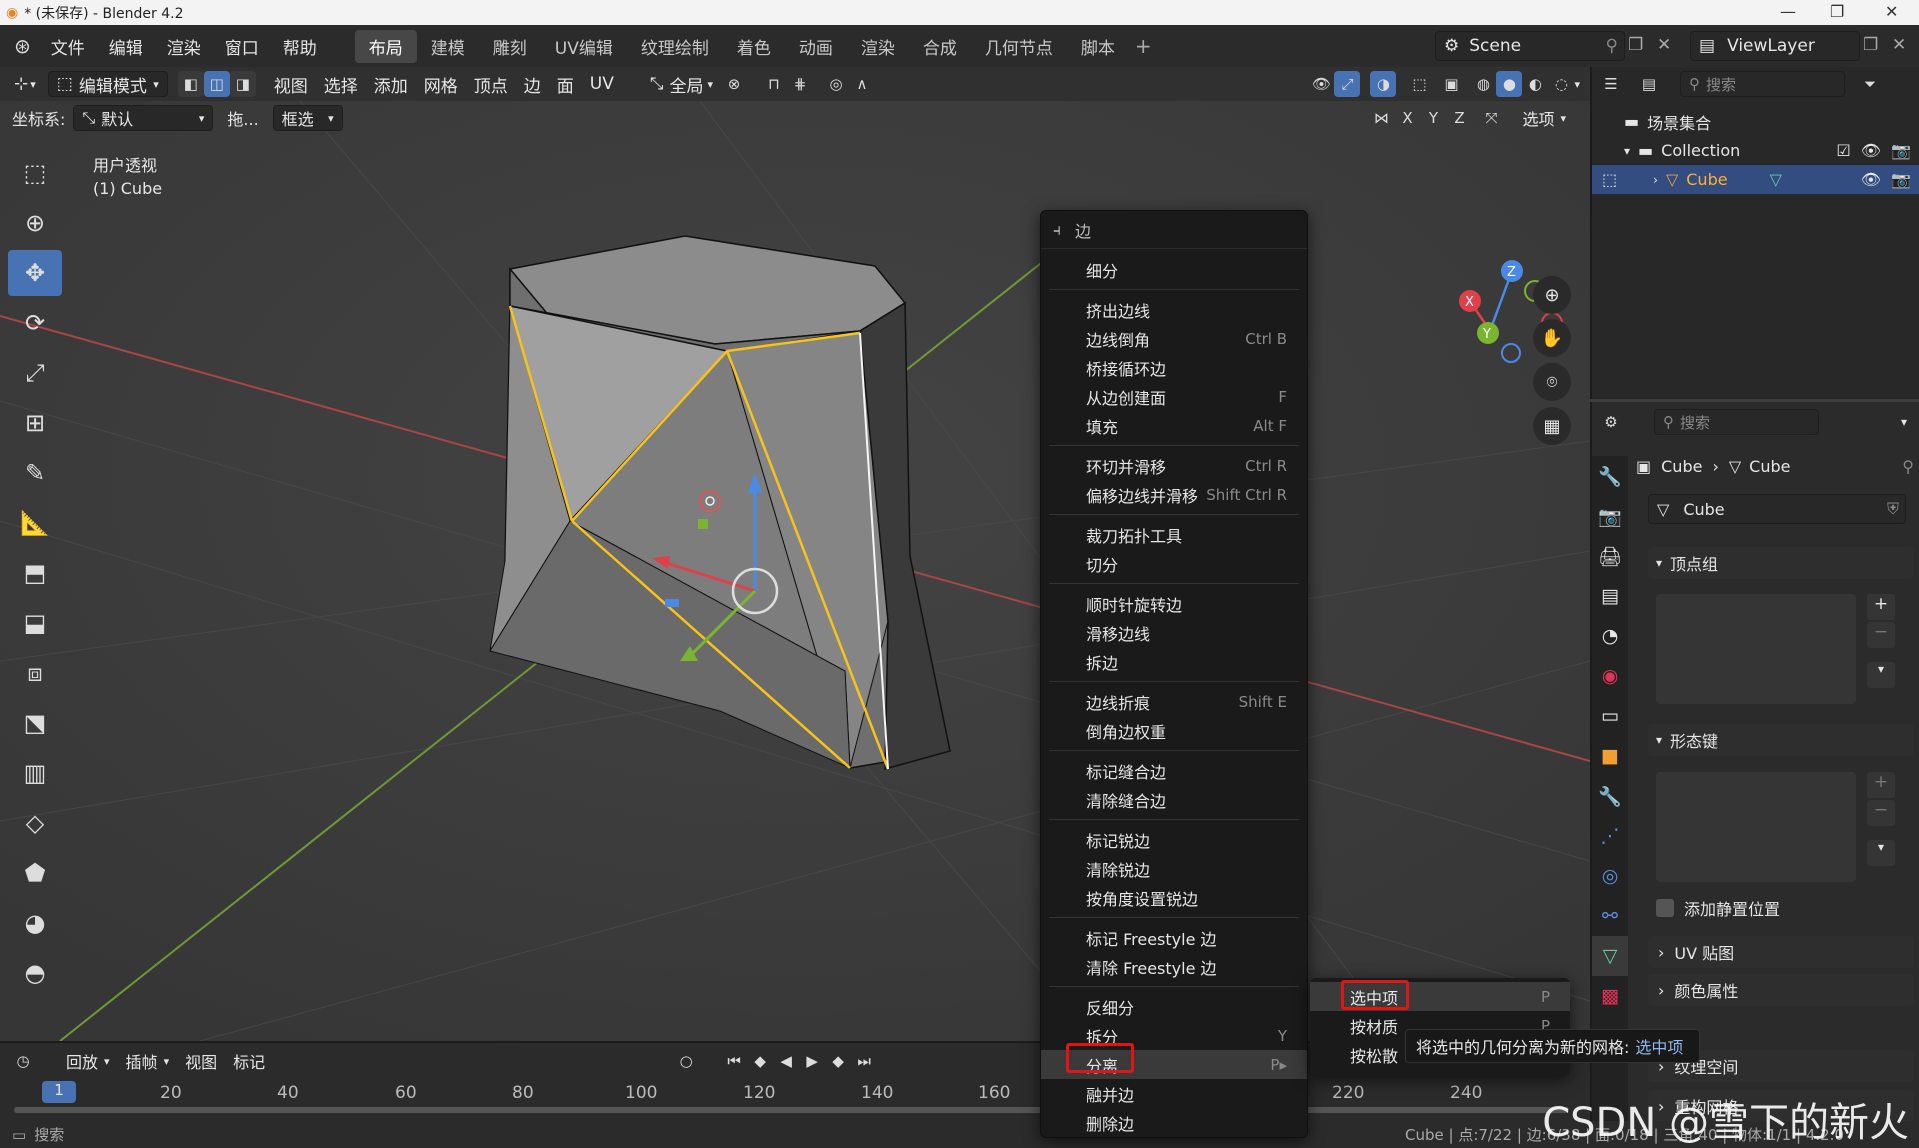  Describe the element at coordinates (385, 46) in the screenshot. I see `tab-layout: 布局` at that location.